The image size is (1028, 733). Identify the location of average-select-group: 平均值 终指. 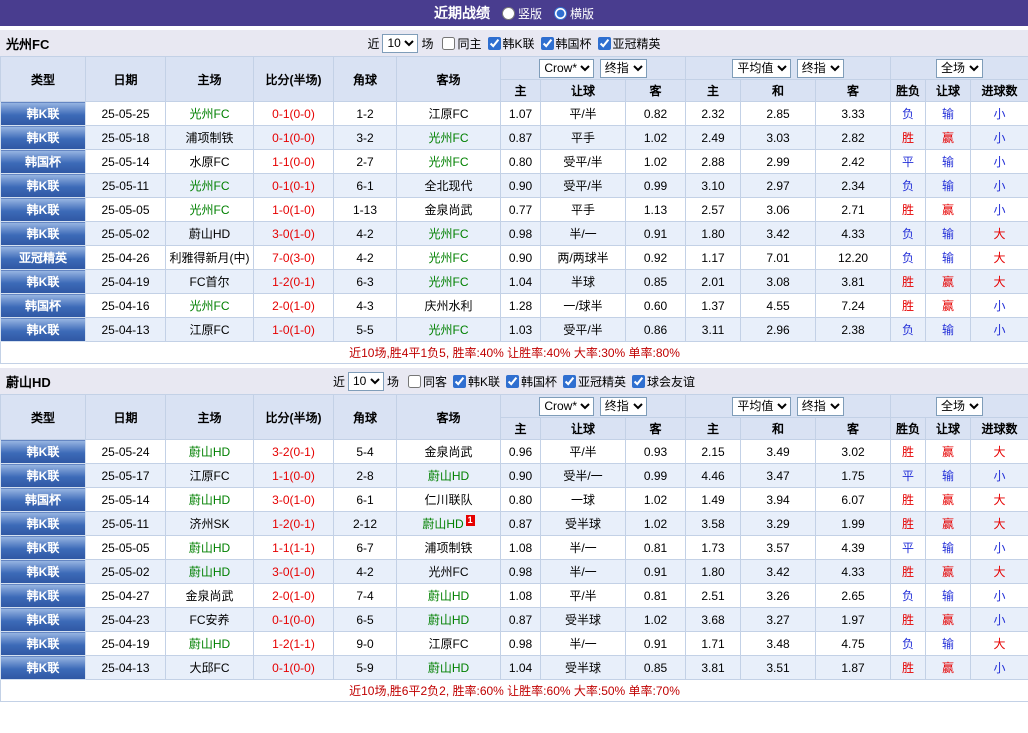
(788, 406).